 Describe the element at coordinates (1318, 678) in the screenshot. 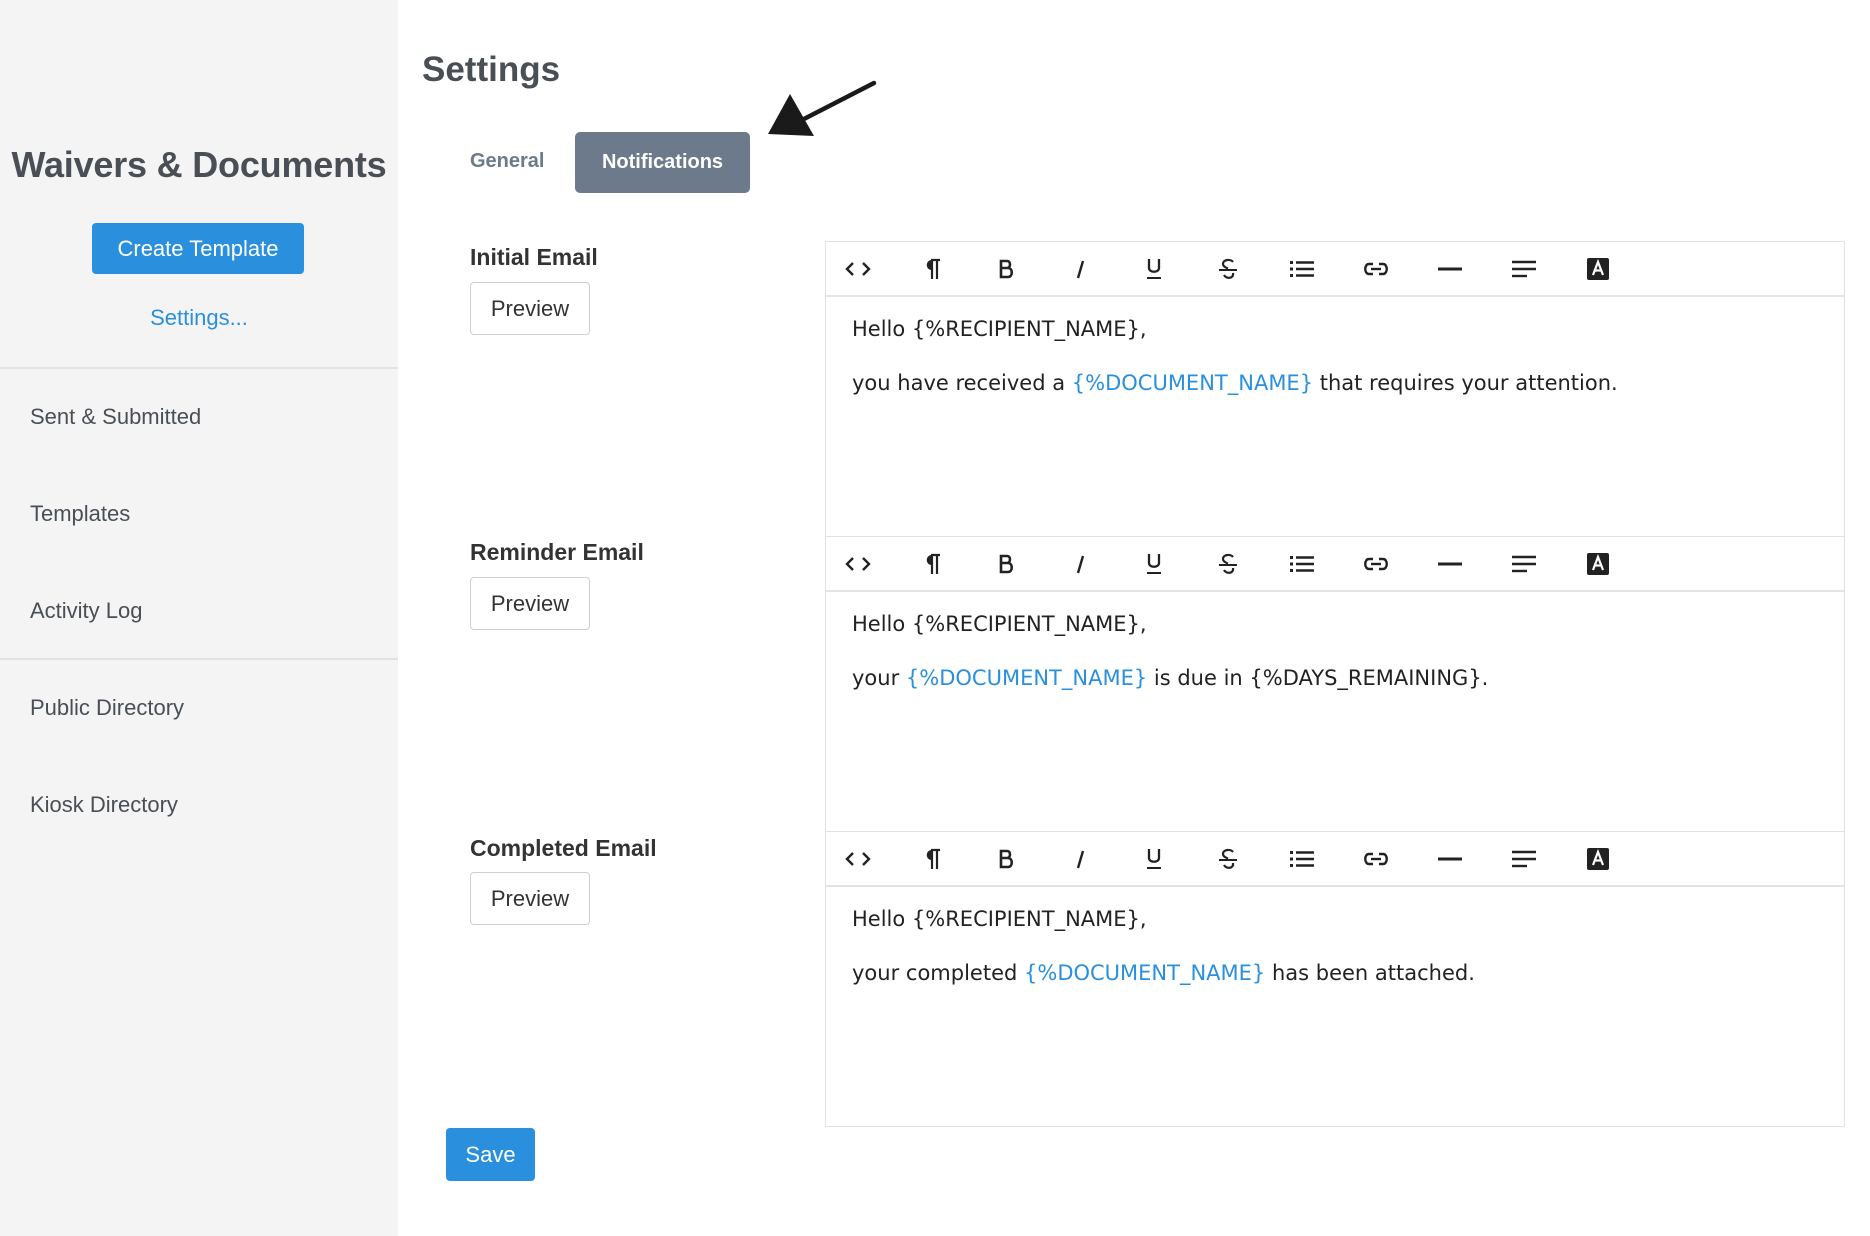

I see `editor-text: is due in {%DAYS_REMAINING}.` at that location.